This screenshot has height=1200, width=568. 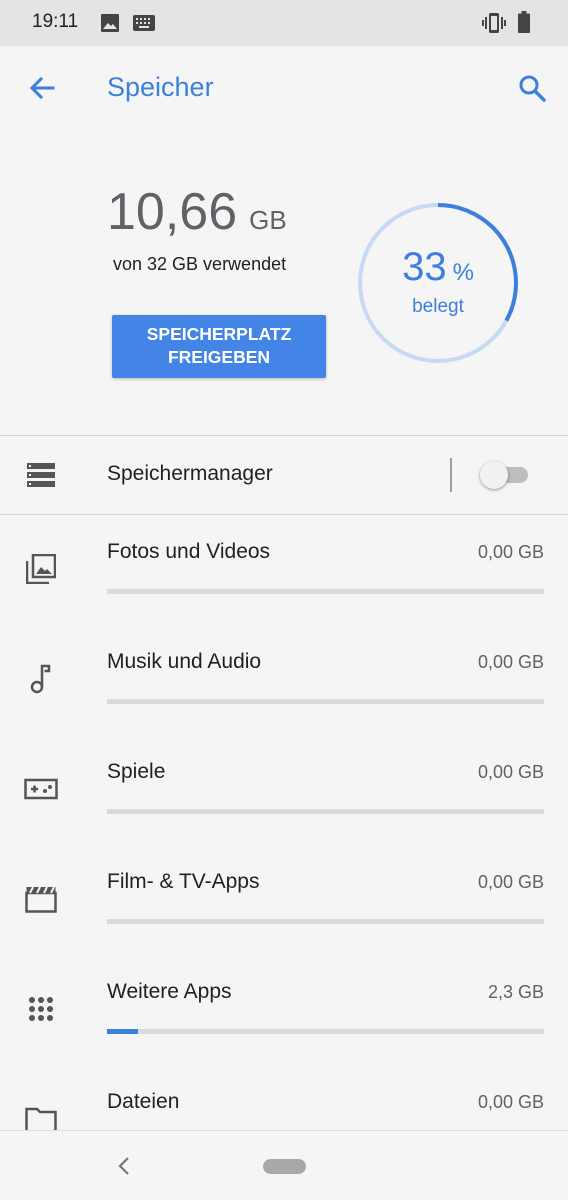 I want to click on used-unit: GB, so click(x=268, y=220).